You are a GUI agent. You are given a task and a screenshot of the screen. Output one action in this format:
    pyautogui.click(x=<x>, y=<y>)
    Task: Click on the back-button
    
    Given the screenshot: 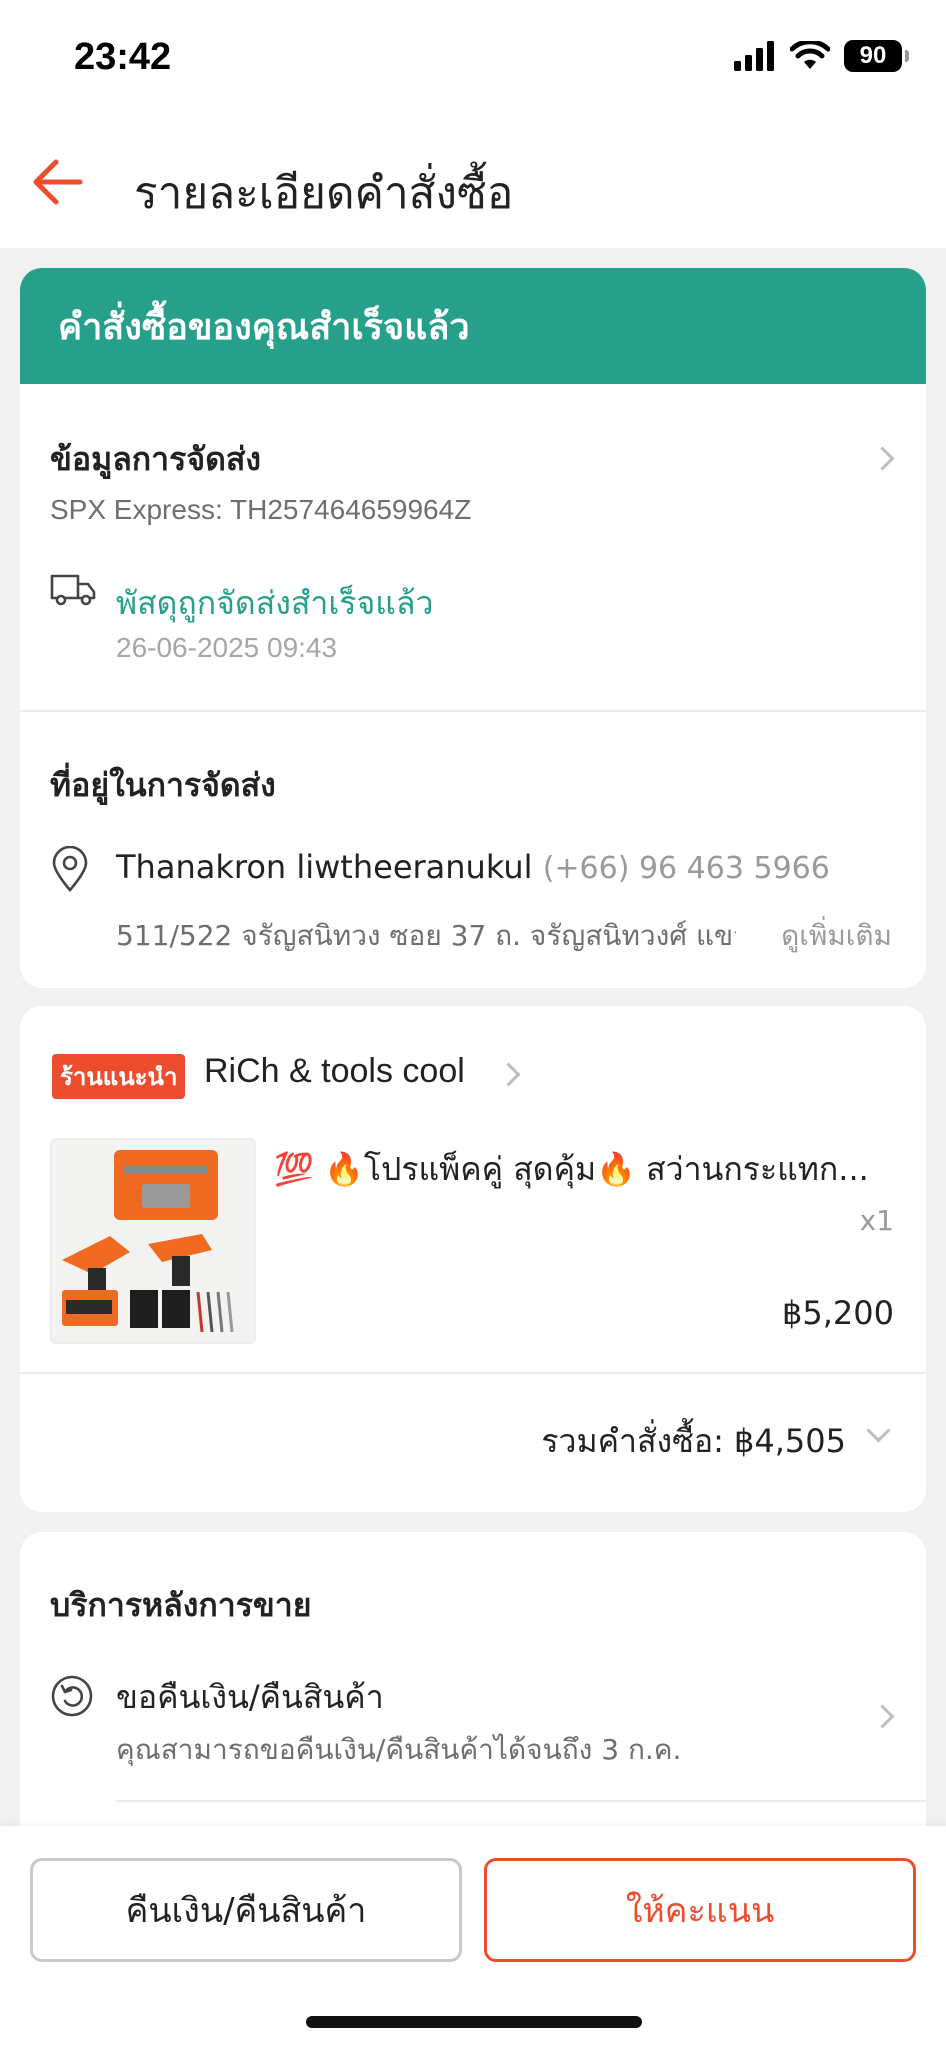 What is the action you would take?
    pyautogui.click(x=58, y=182)
    